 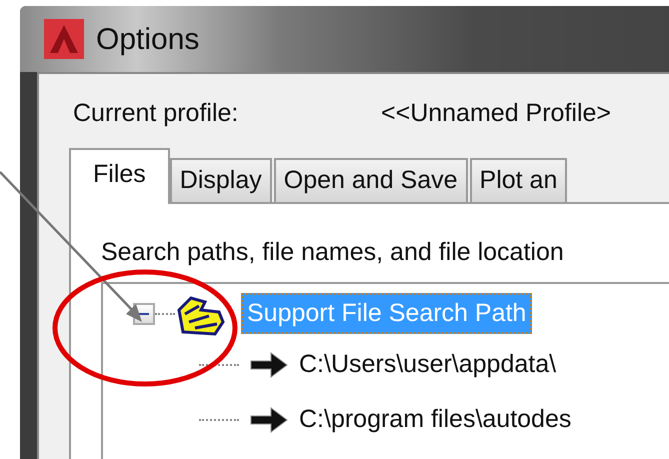 What do you see at coordinates (119, 176) in the screenshot?
I see `tab: Files` at bounding box center [119, 176].